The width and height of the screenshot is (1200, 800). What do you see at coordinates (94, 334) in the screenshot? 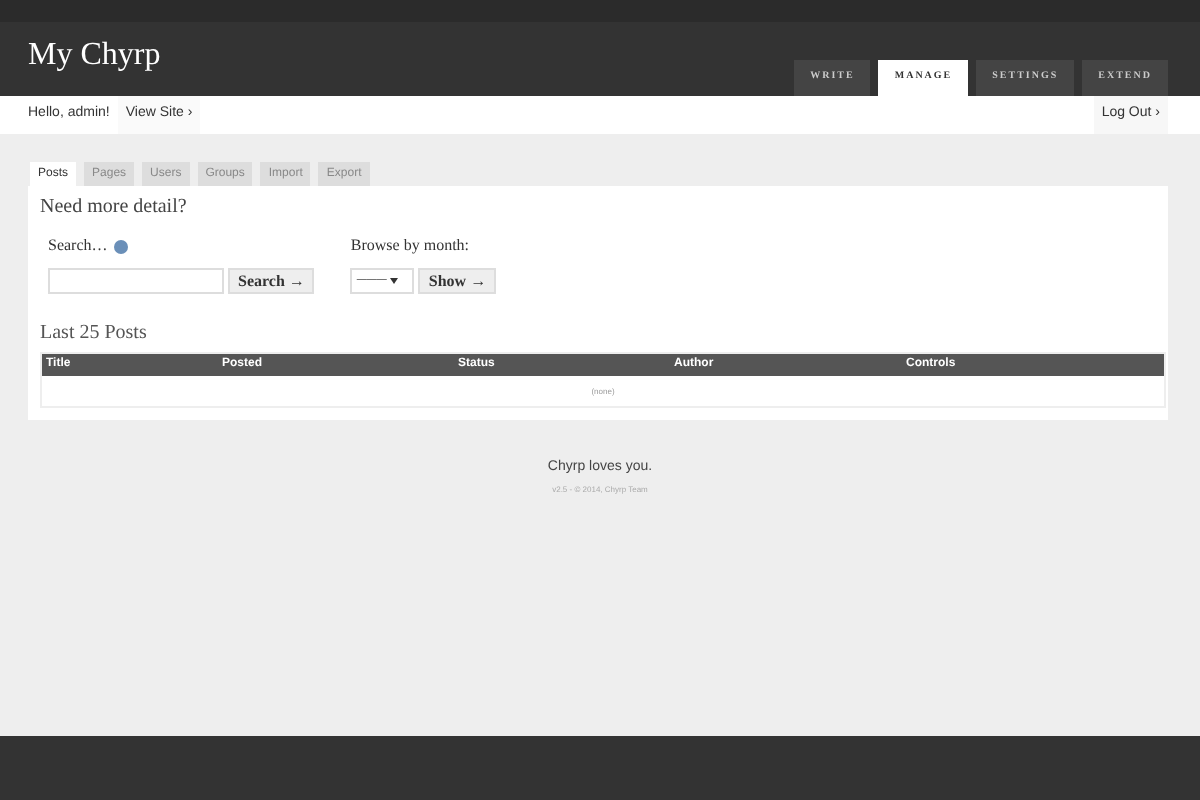
I see `table-title: Last 25 Posts` at bounding box center [94, 334].